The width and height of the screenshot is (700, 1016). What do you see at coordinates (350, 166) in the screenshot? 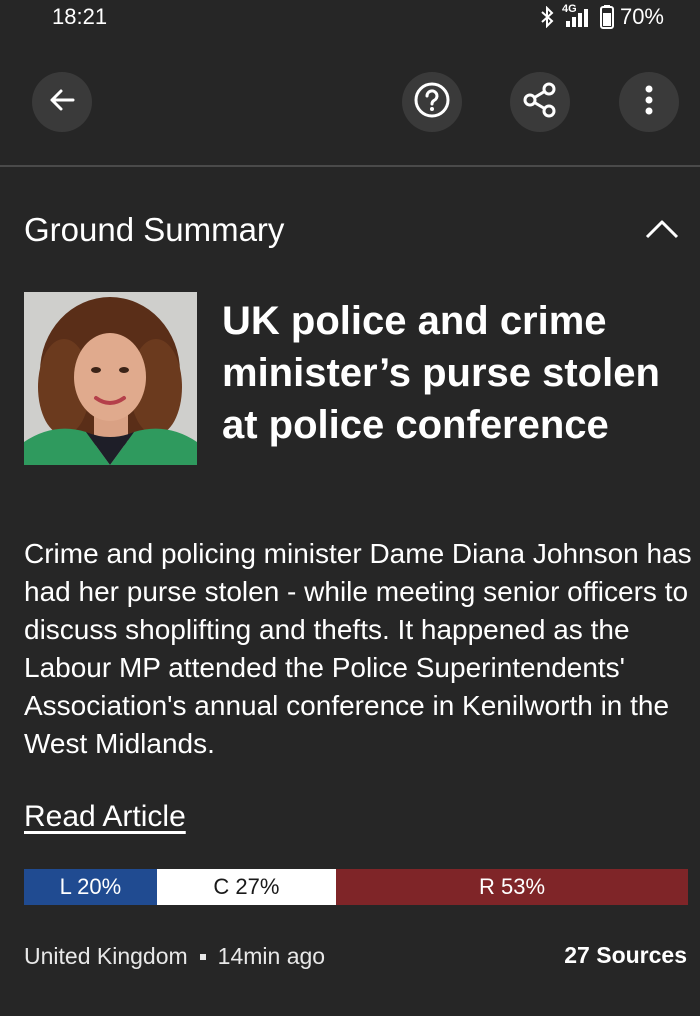
I see `header-divider` at bounding box center [350, 166].